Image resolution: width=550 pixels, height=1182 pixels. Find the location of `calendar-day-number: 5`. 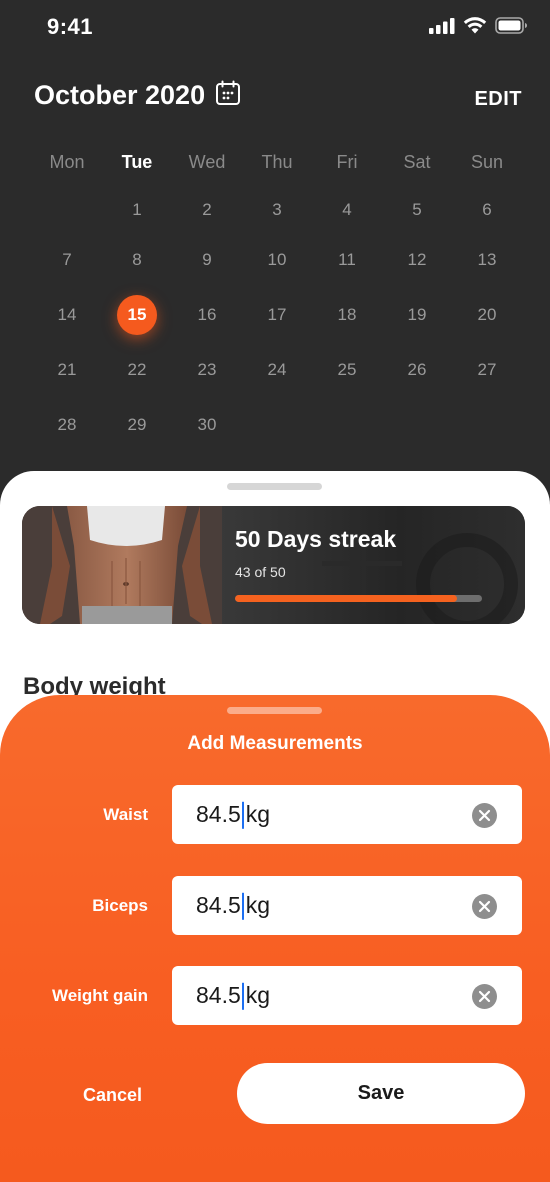

calendar-day-number: 5 is located at coordinates (417, 209).